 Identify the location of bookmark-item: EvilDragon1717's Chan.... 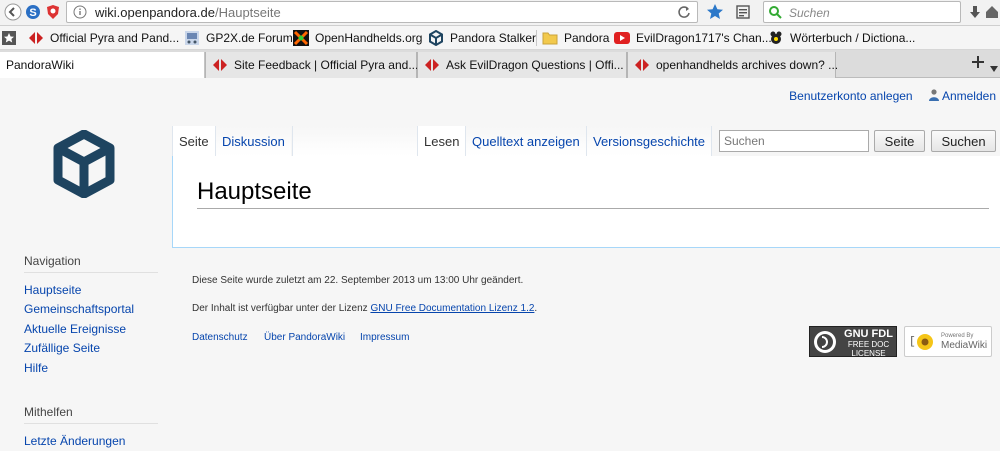
(693, 38).